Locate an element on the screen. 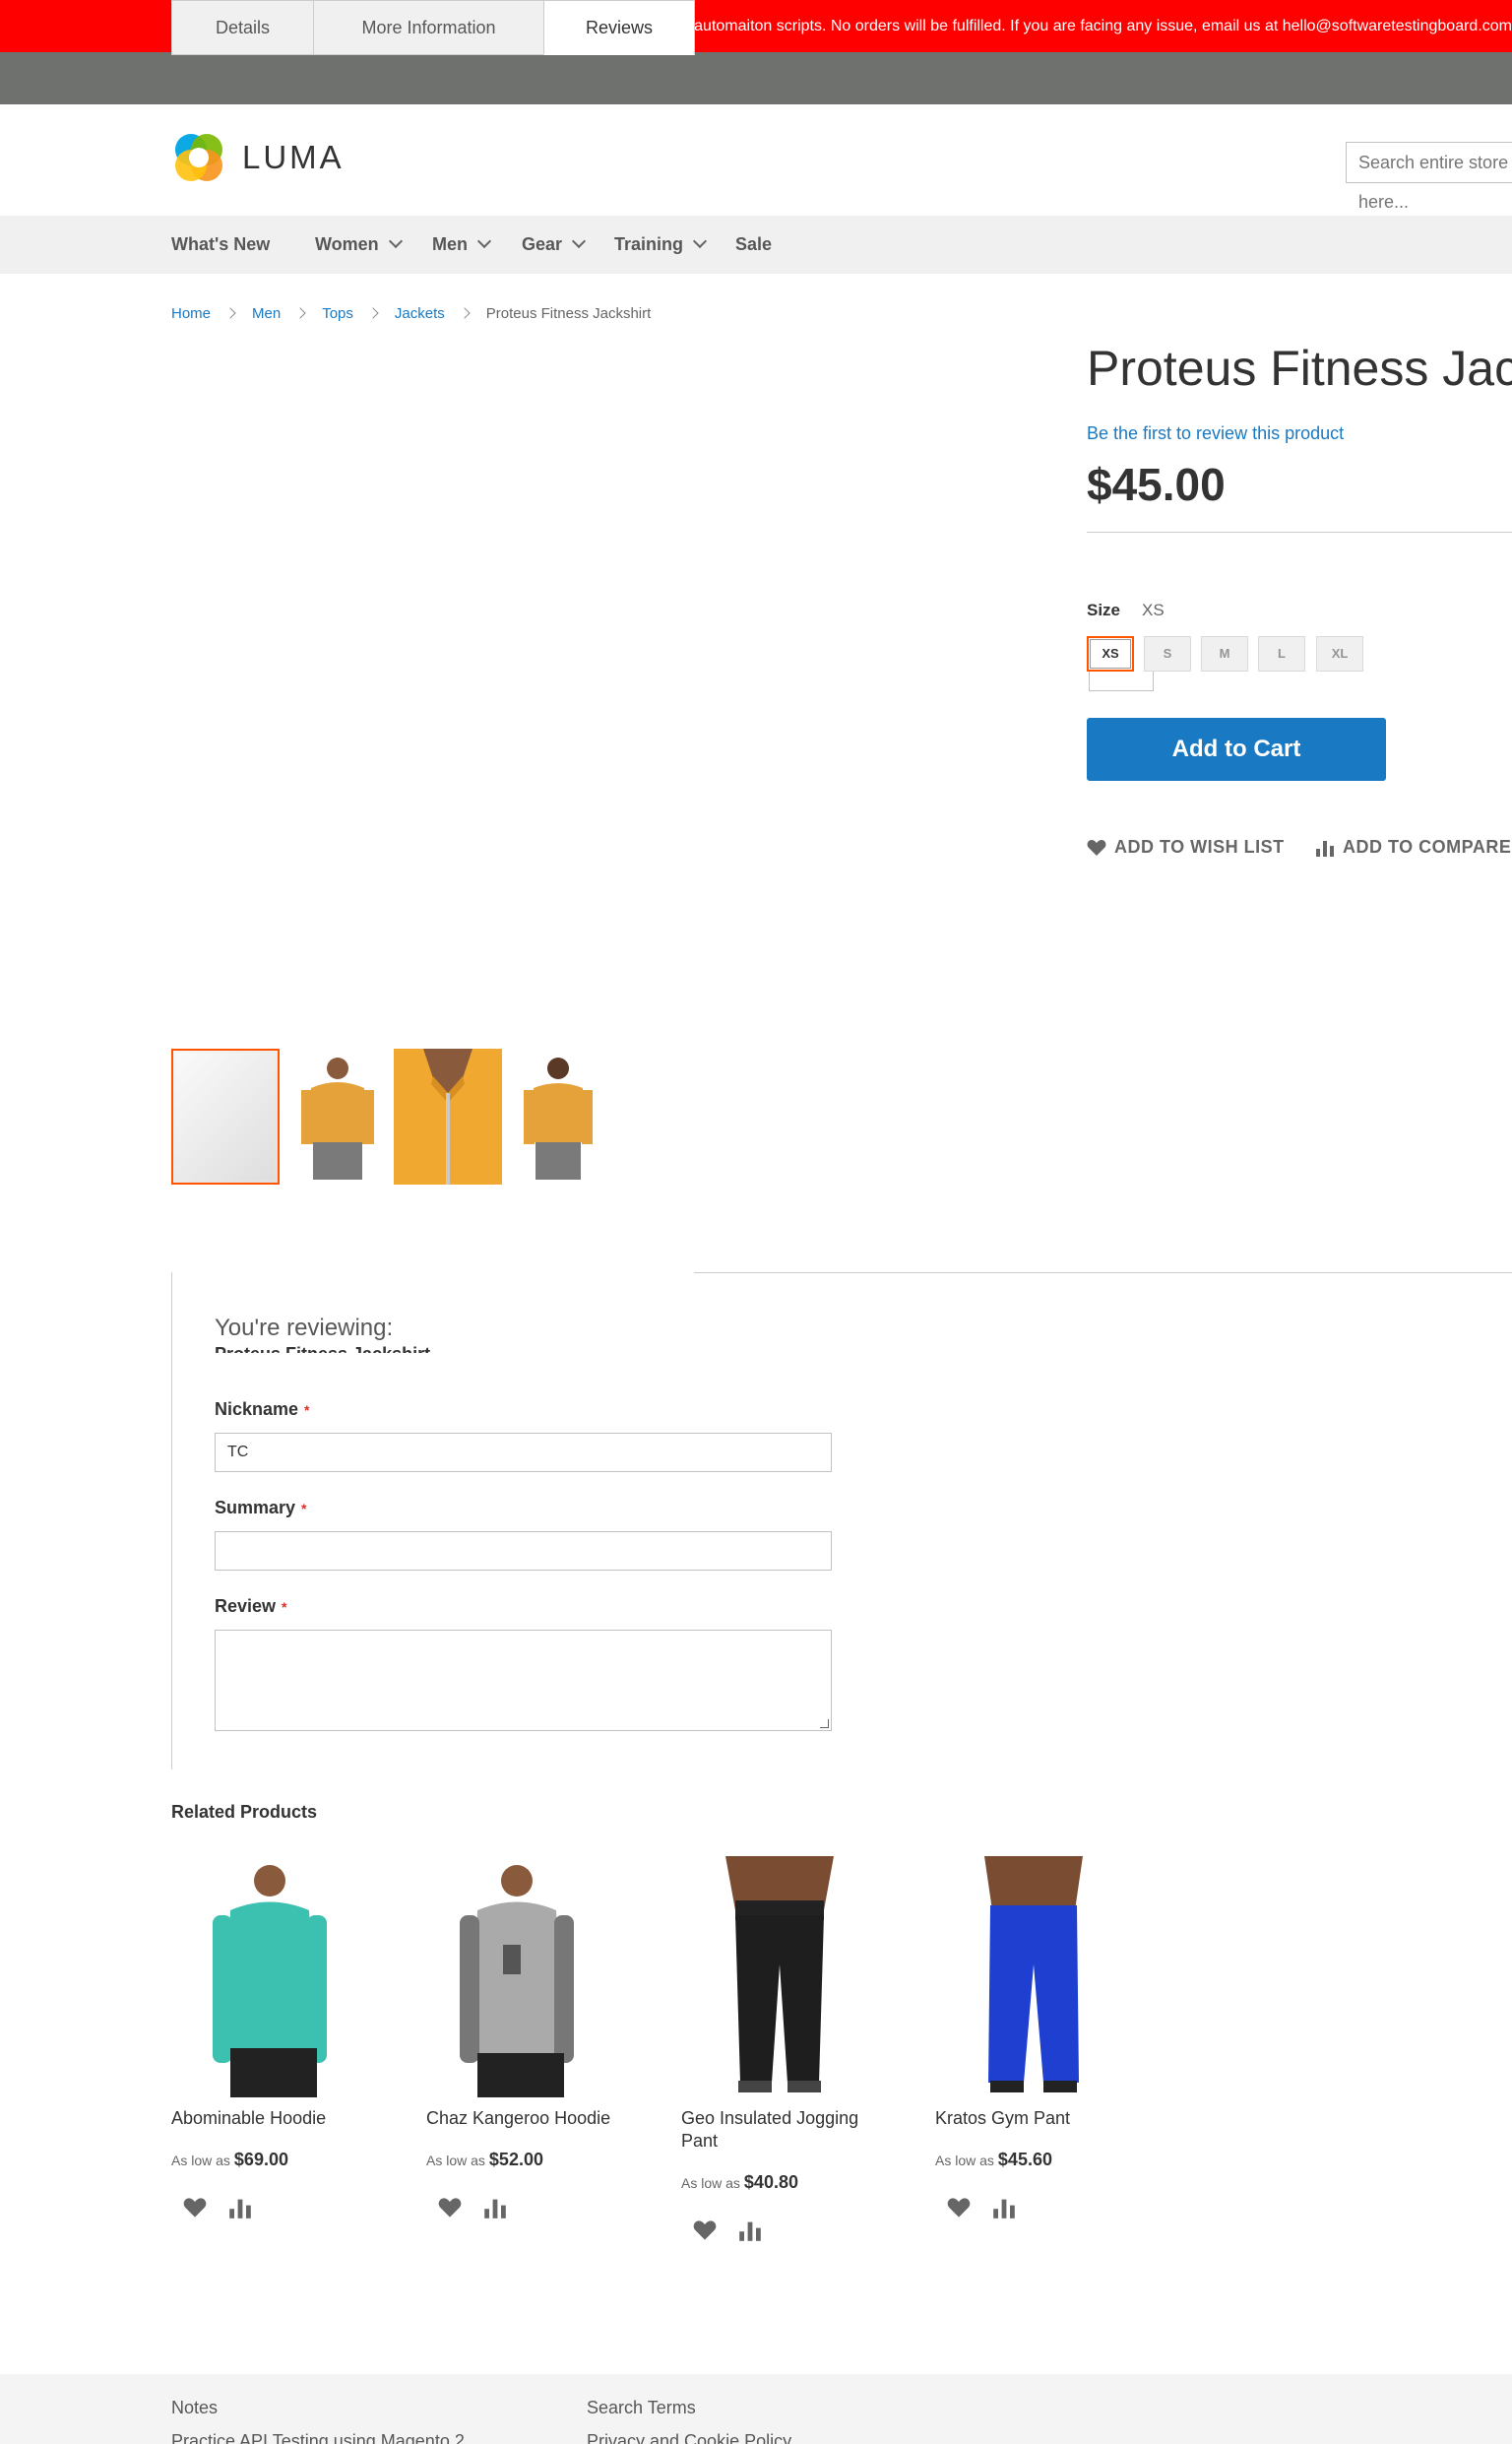 The height and width of the screenshot is (2444, 1512). nav-item-training: Training is located at coordinates (661, 245).